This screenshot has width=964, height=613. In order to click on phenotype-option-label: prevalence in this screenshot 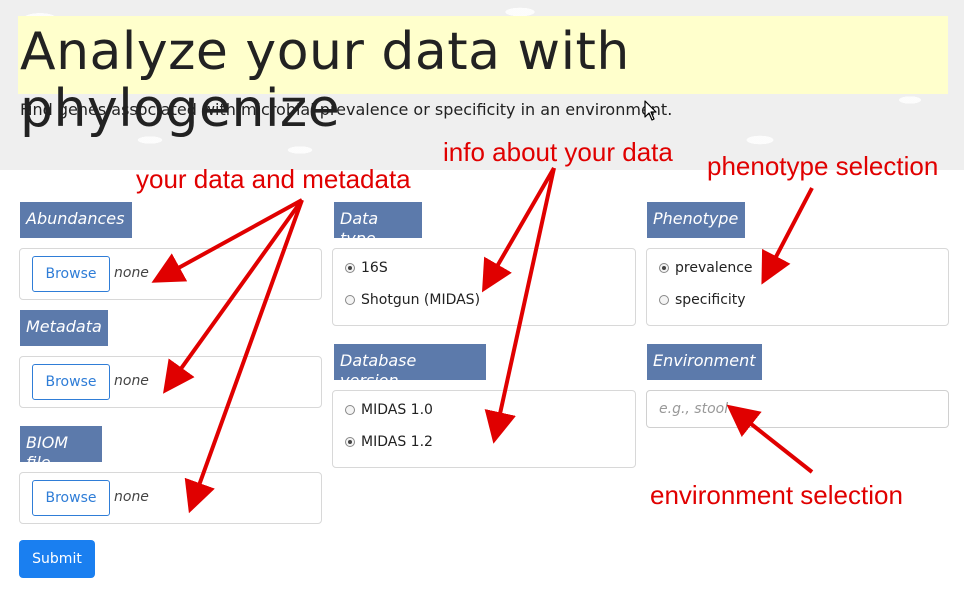, I will do `click(714, 268)`.